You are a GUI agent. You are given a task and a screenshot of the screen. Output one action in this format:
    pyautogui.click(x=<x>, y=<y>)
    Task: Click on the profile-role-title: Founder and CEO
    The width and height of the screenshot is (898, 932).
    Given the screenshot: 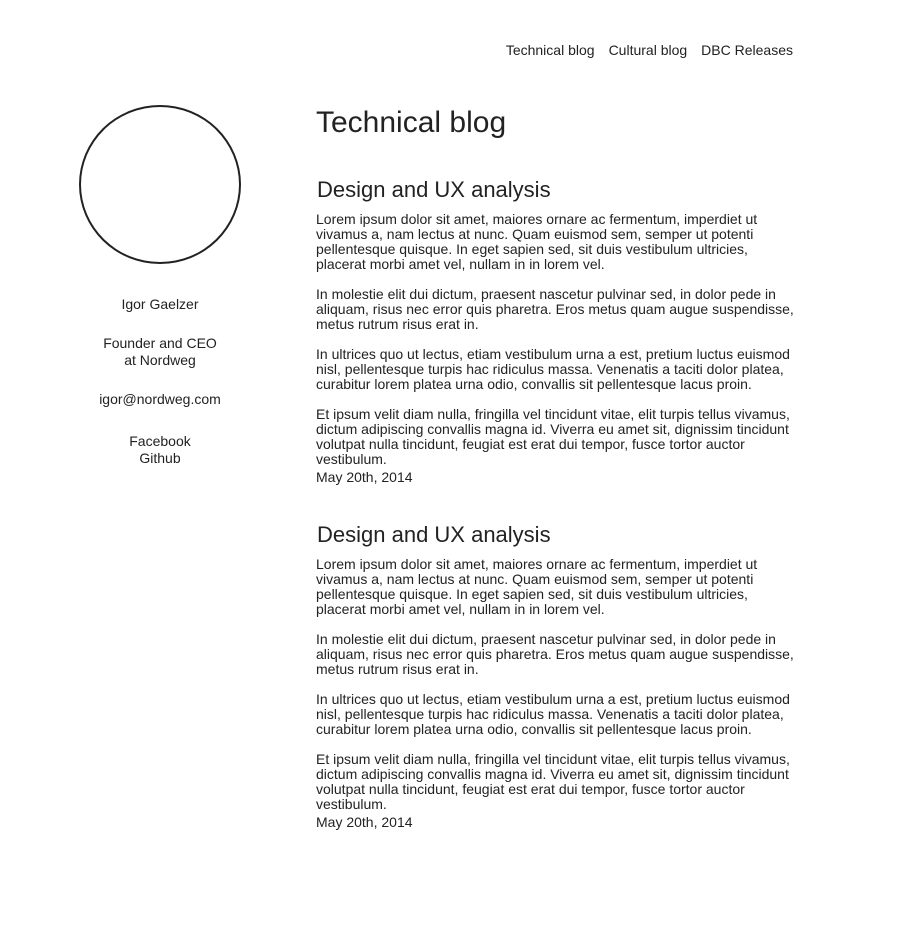 What is the action you would take?
    pyautogui.click(x=160, y=343)
    